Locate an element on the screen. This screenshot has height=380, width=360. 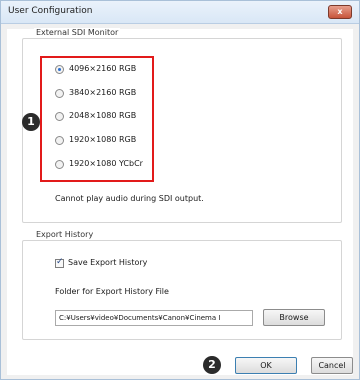
window-title: User Configuration is located at coordinates (50, 11).